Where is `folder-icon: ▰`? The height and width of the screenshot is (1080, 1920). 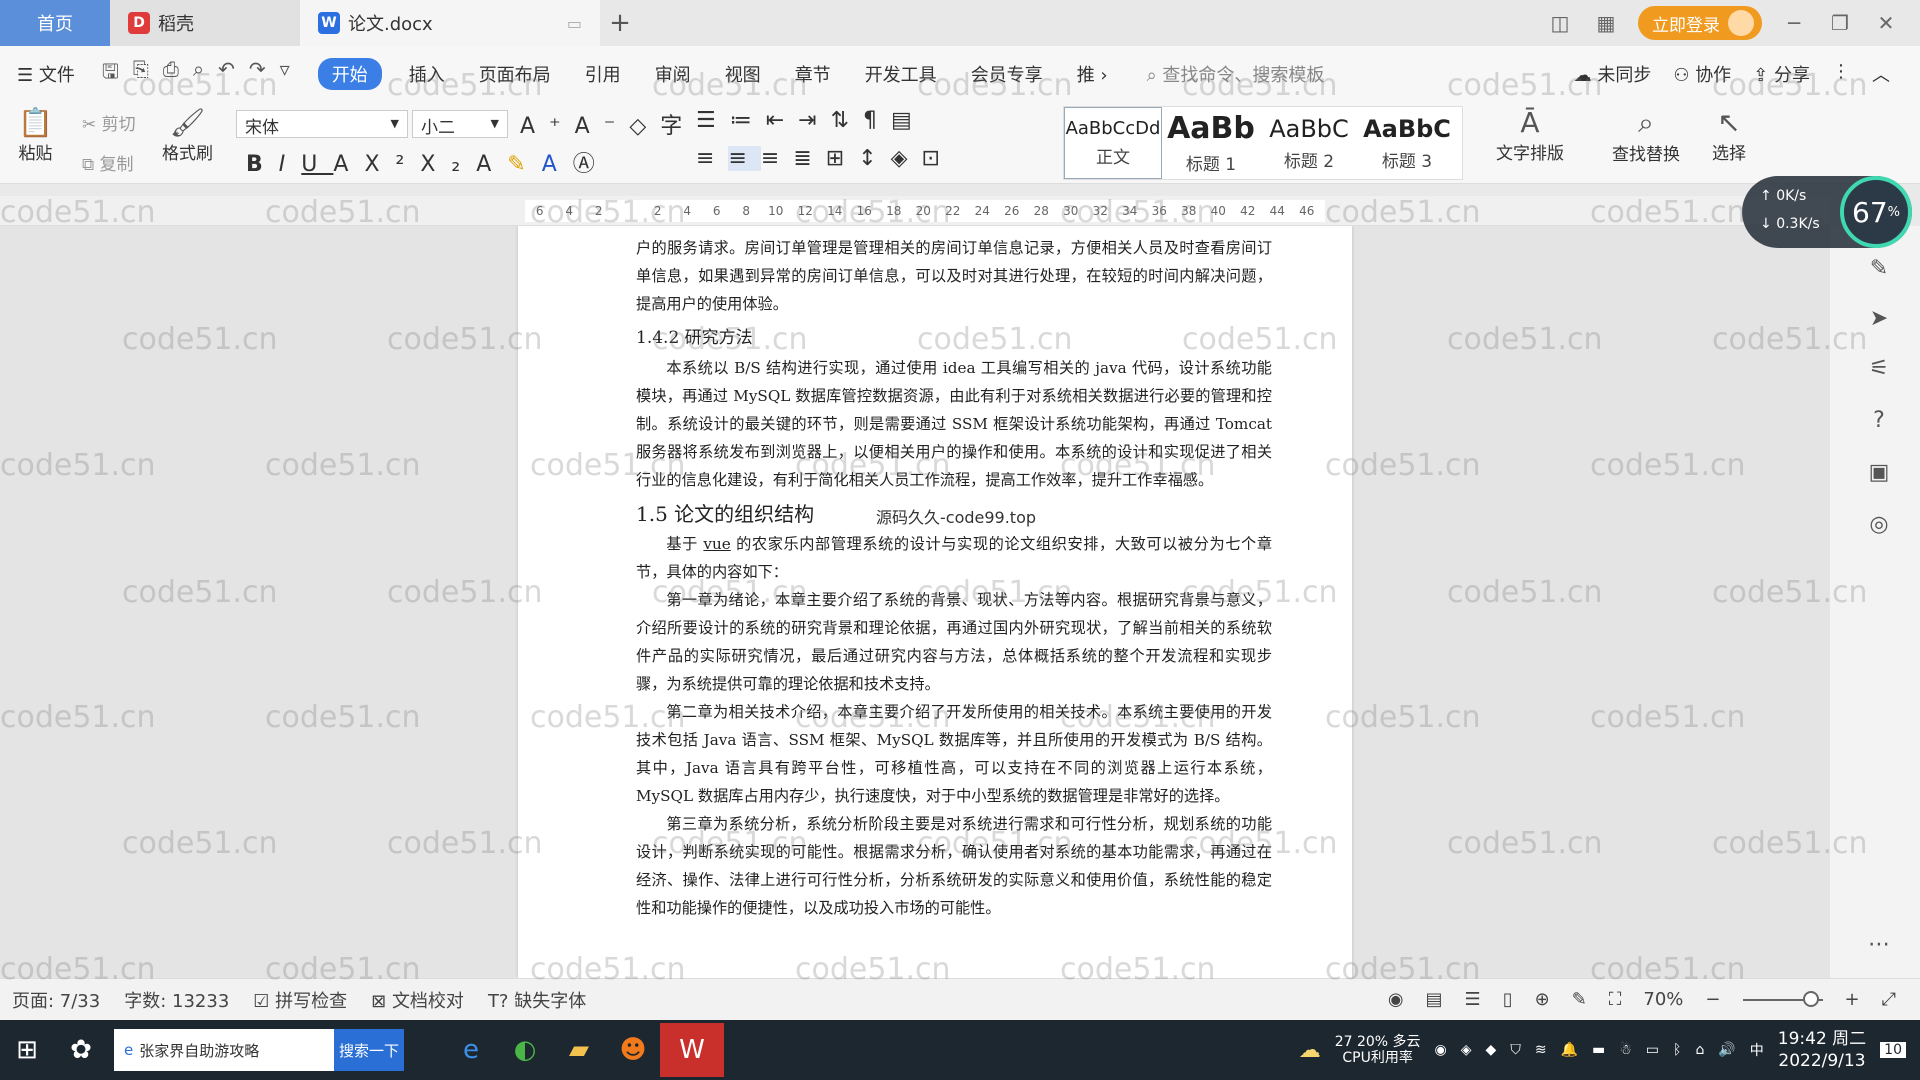 folder-icon: ▰ is located at coordinates (579, 1050).